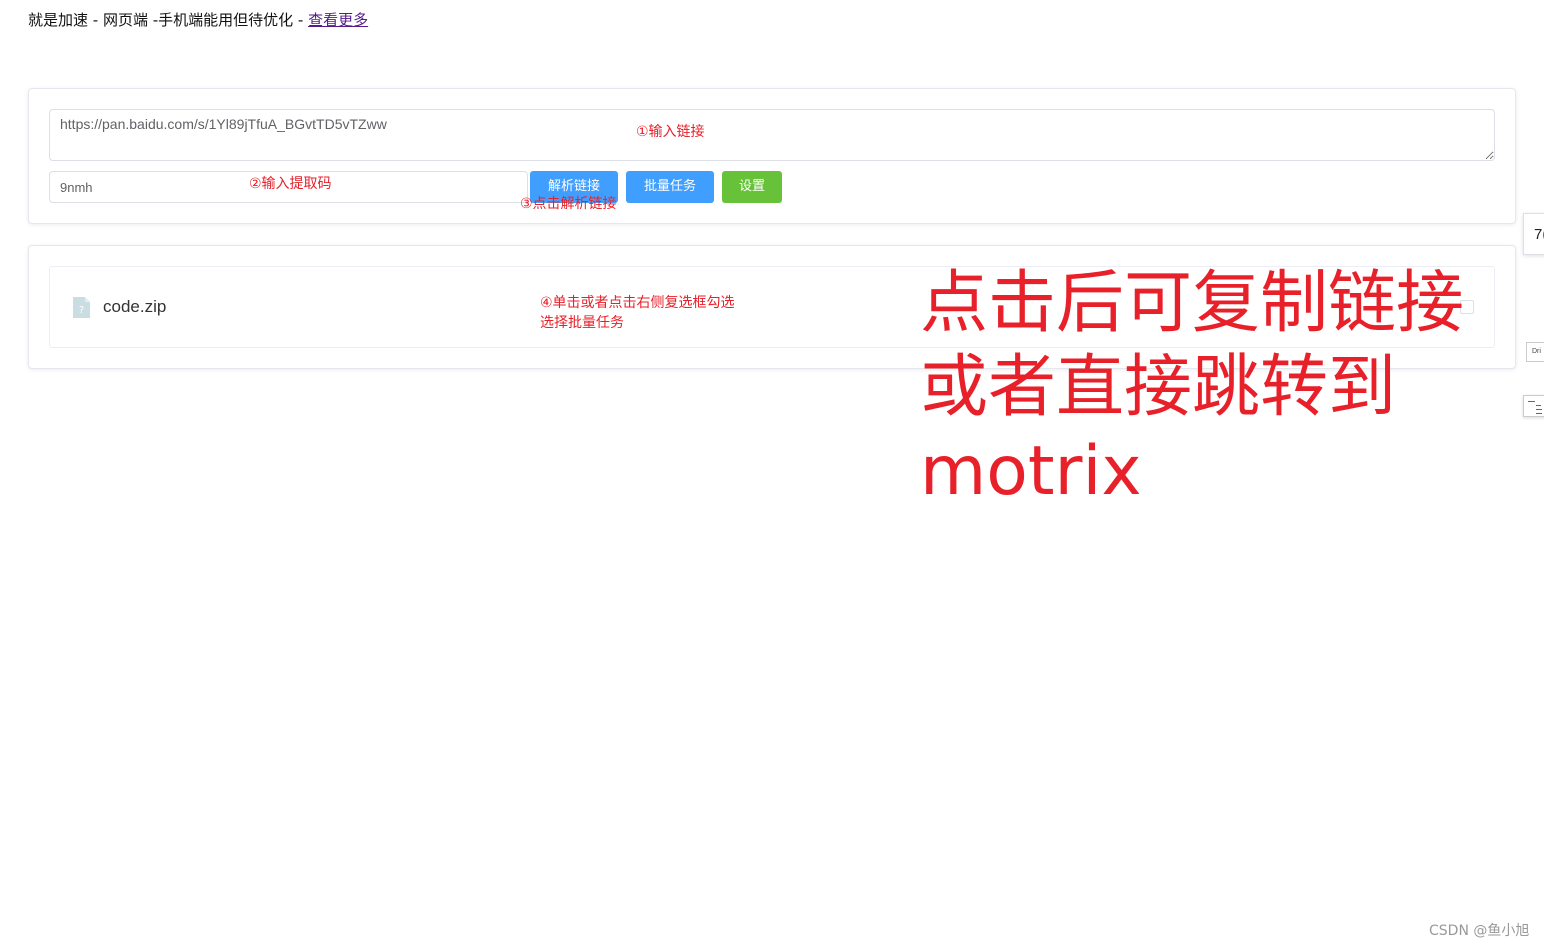 This screenshot has width=1544, height=946. What do you see at coordinates (582, 323) in the screenshot?
I see `annotation-step-4-line-2: 选择批量任务` at bounding box center [582, 323].